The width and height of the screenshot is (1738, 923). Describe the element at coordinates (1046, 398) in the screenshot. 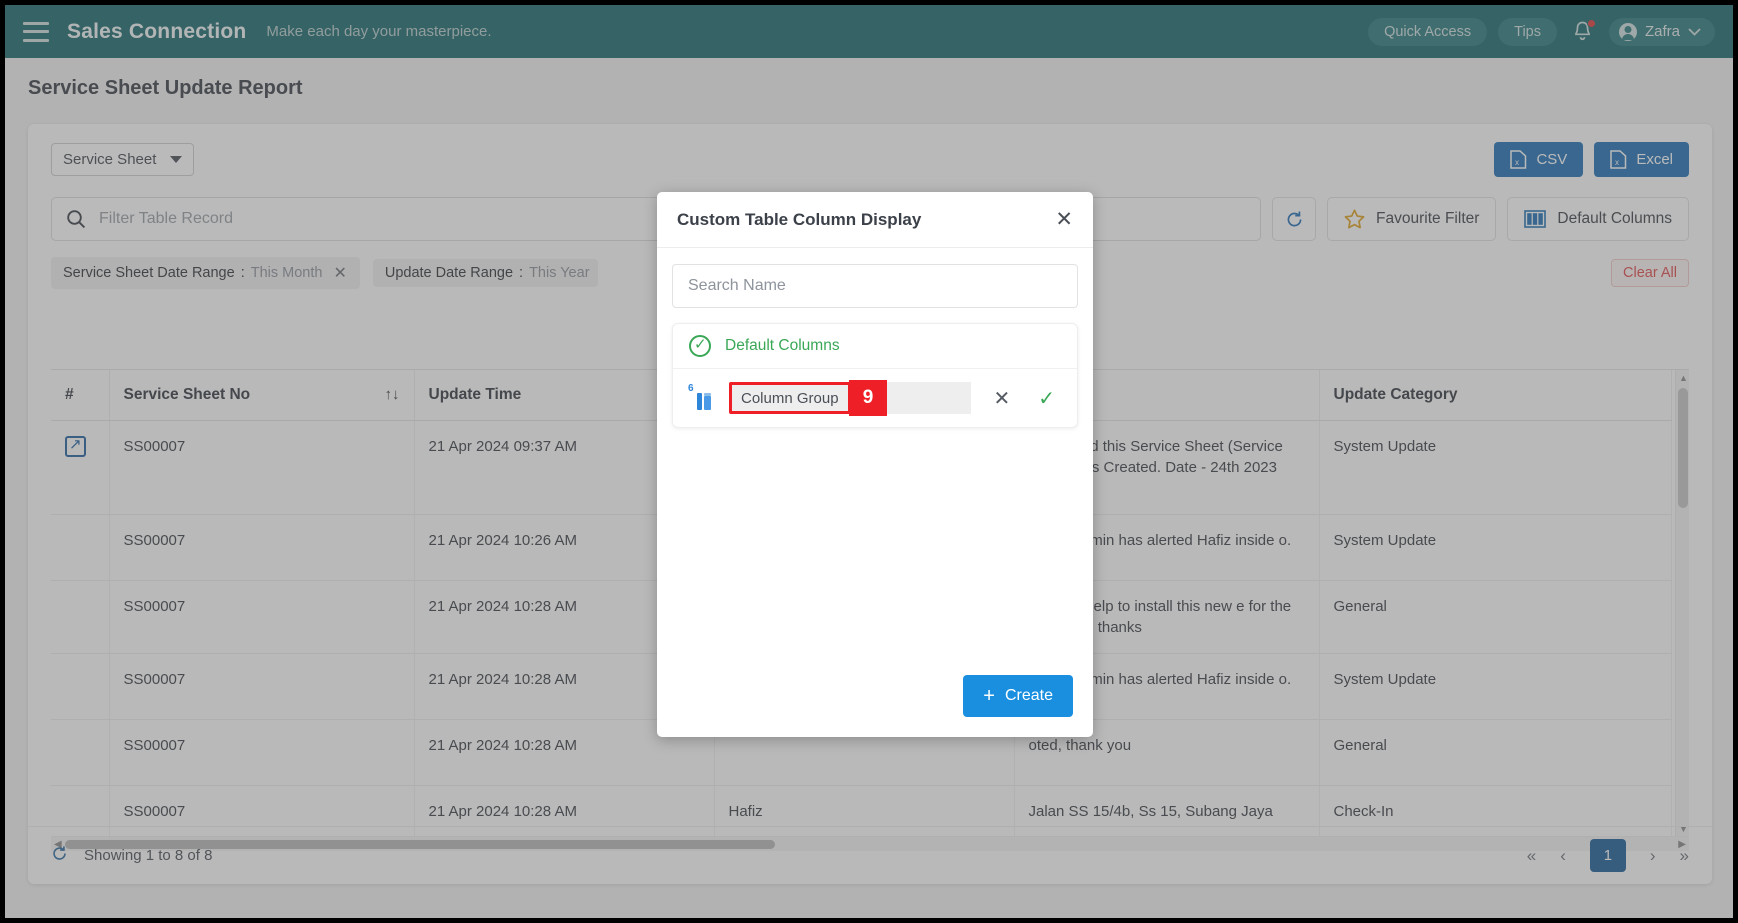

I see `confirm-rename-icon: ✓` at that location.